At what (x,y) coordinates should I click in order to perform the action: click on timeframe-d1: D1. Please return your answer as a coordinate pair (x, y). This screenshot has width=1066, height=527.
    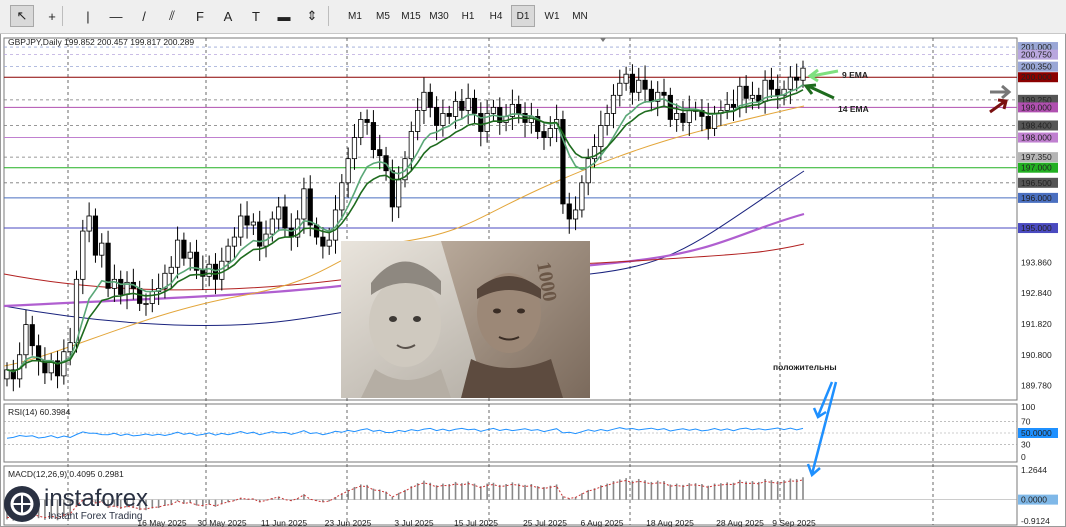
    Looking at the image, I should click on (523, 16).